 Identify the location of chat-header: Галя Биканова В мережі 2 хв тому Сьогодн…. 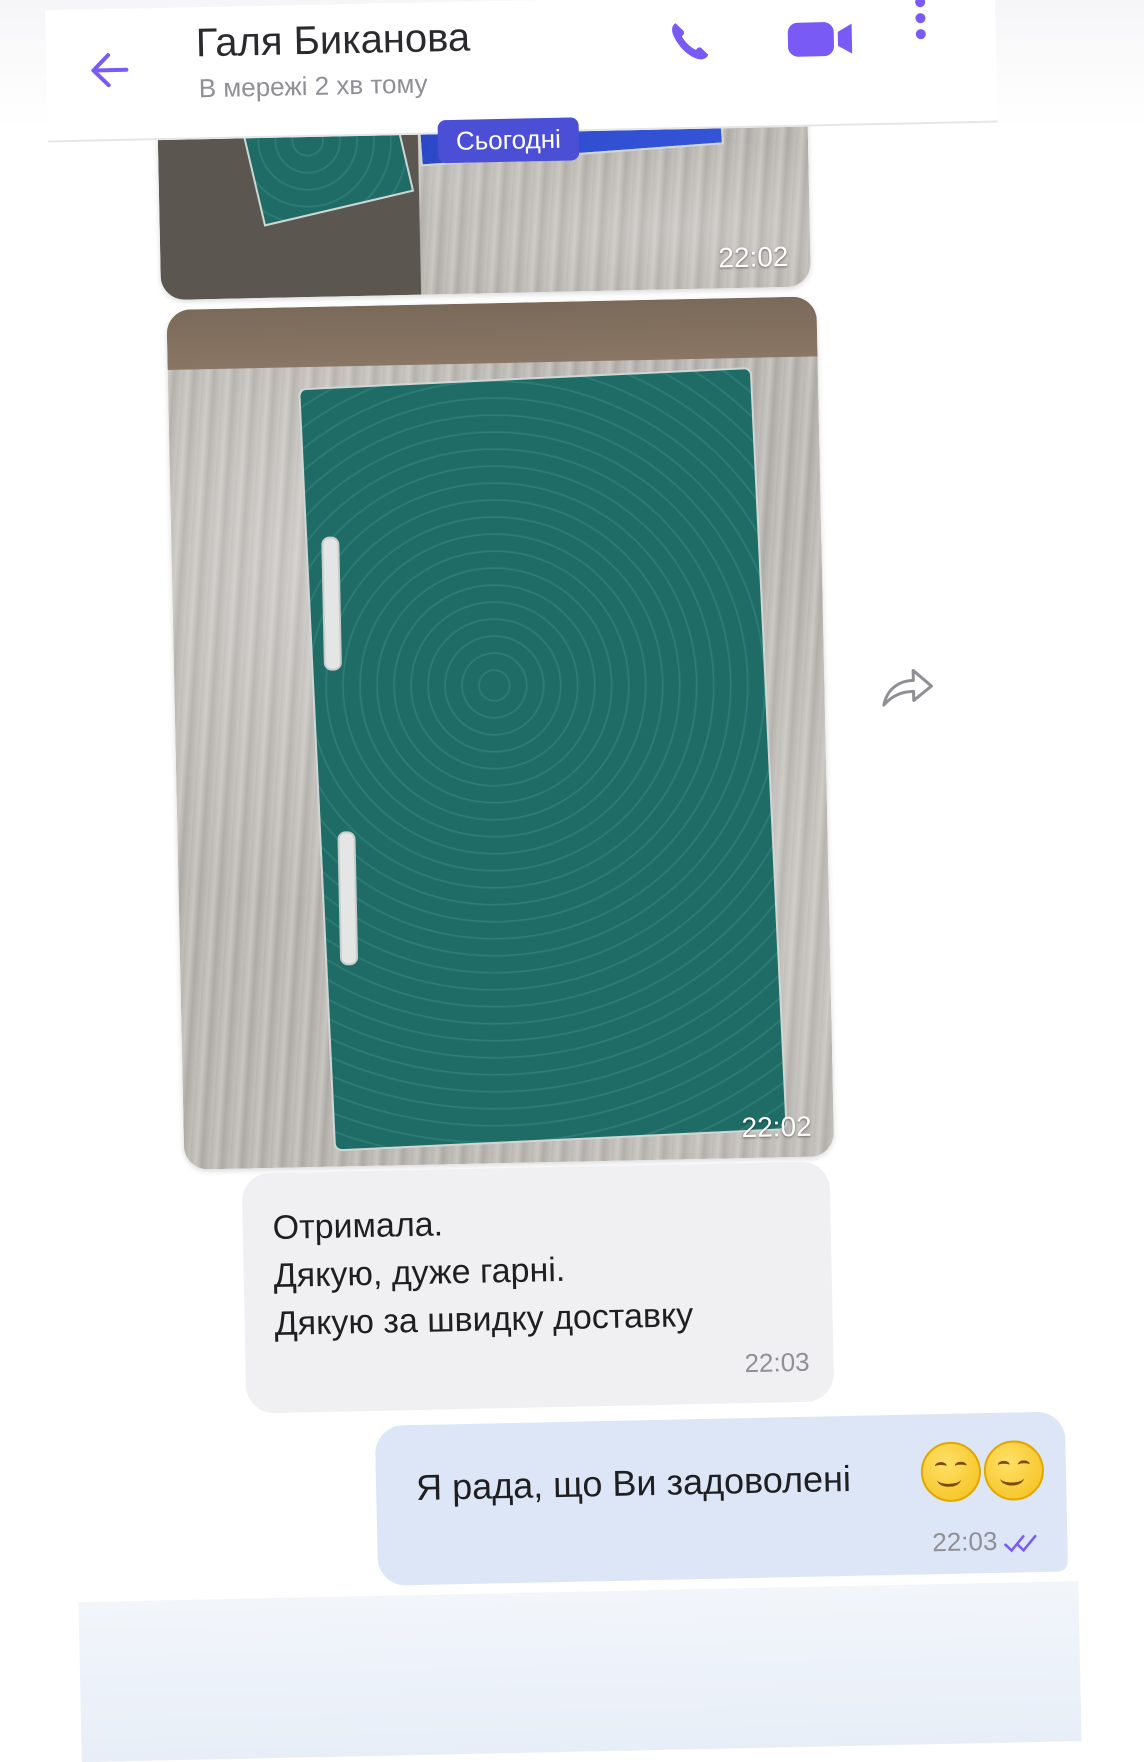
(521, 82).